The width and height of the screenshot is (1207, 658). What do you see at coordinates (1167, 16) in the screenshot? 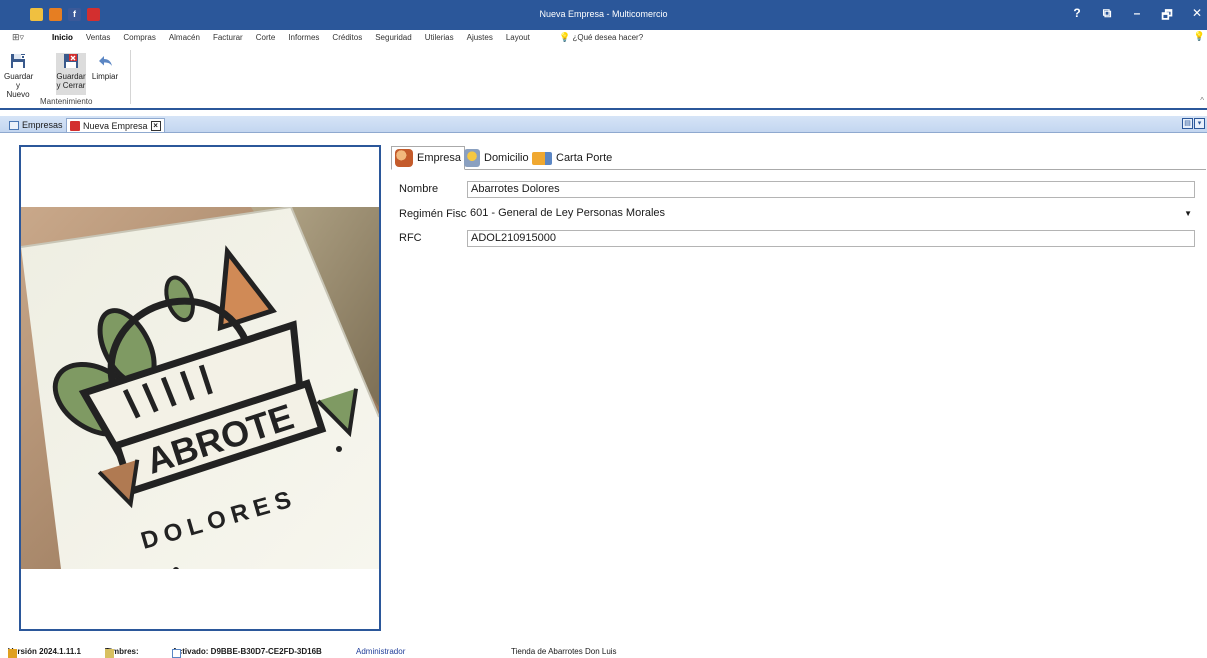
I see `maximize-button: 🗗` at bounding box center [1167, 16].